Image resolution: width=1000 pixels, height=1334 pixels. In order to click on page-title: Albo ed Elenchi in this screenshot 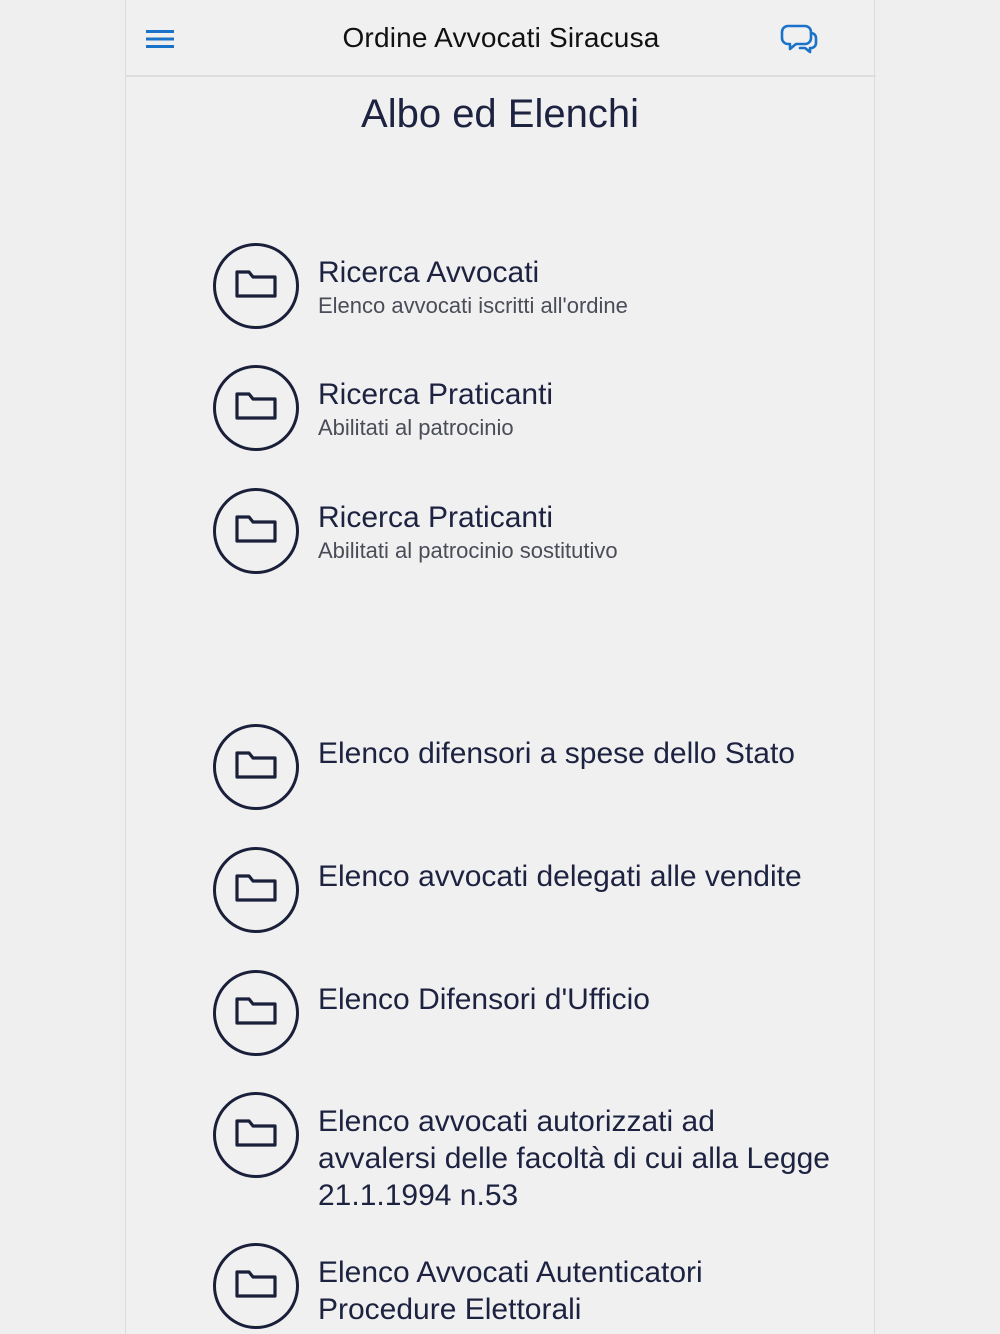, I will do `click(500, 114)`.